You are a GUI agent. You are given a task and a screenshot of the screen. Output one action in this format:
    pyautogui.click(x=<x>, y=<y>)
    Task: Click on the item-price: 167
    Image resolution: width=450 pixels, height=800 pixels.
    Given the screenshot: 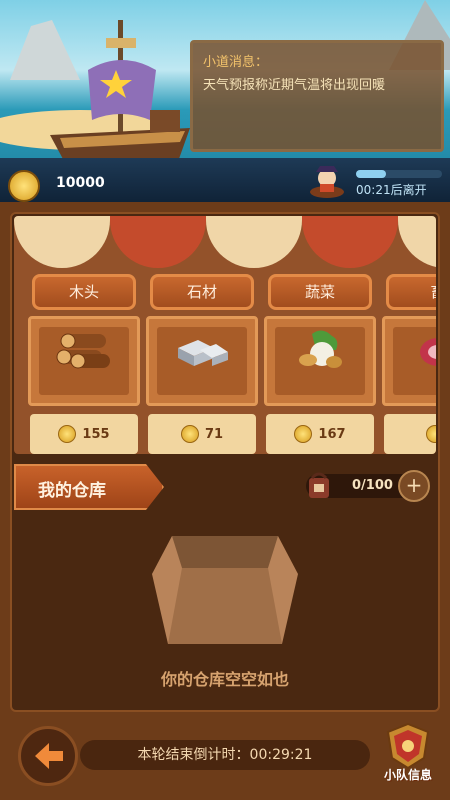 What is the action you would take?
    pyautogui.click(x=320, y=434)
    